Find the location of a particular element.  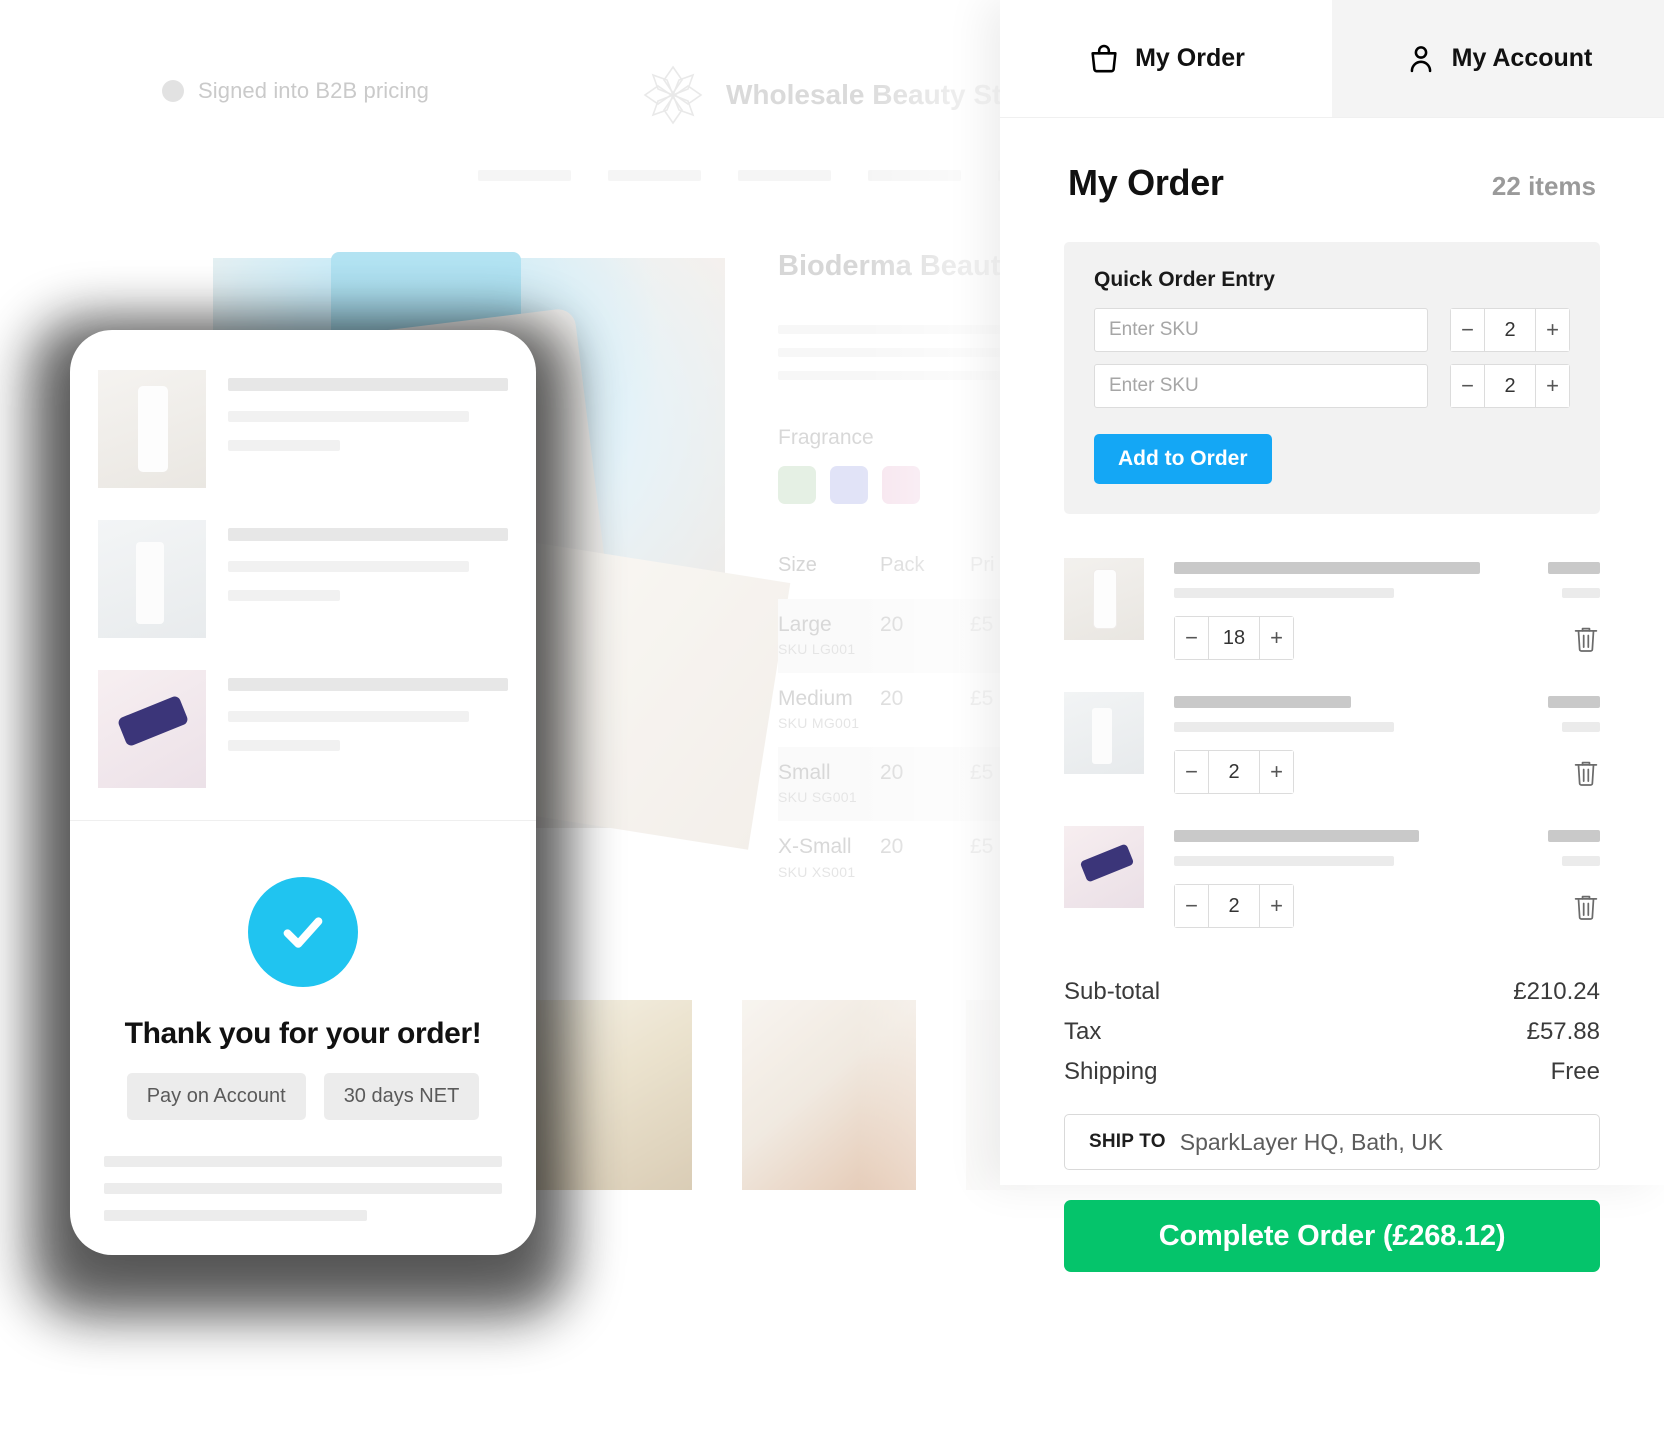

product-thumbnail is located at coordinates (829, 1095).